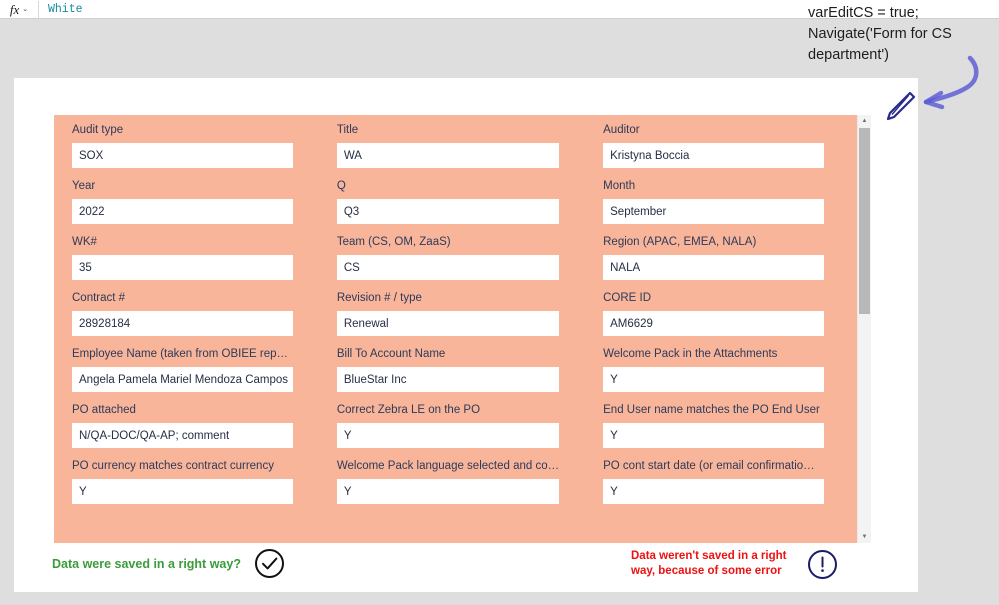  Describe the element at coordinates (25, 9) in the screenshot. I see `chevron-down-icon: ⌄` at that location.